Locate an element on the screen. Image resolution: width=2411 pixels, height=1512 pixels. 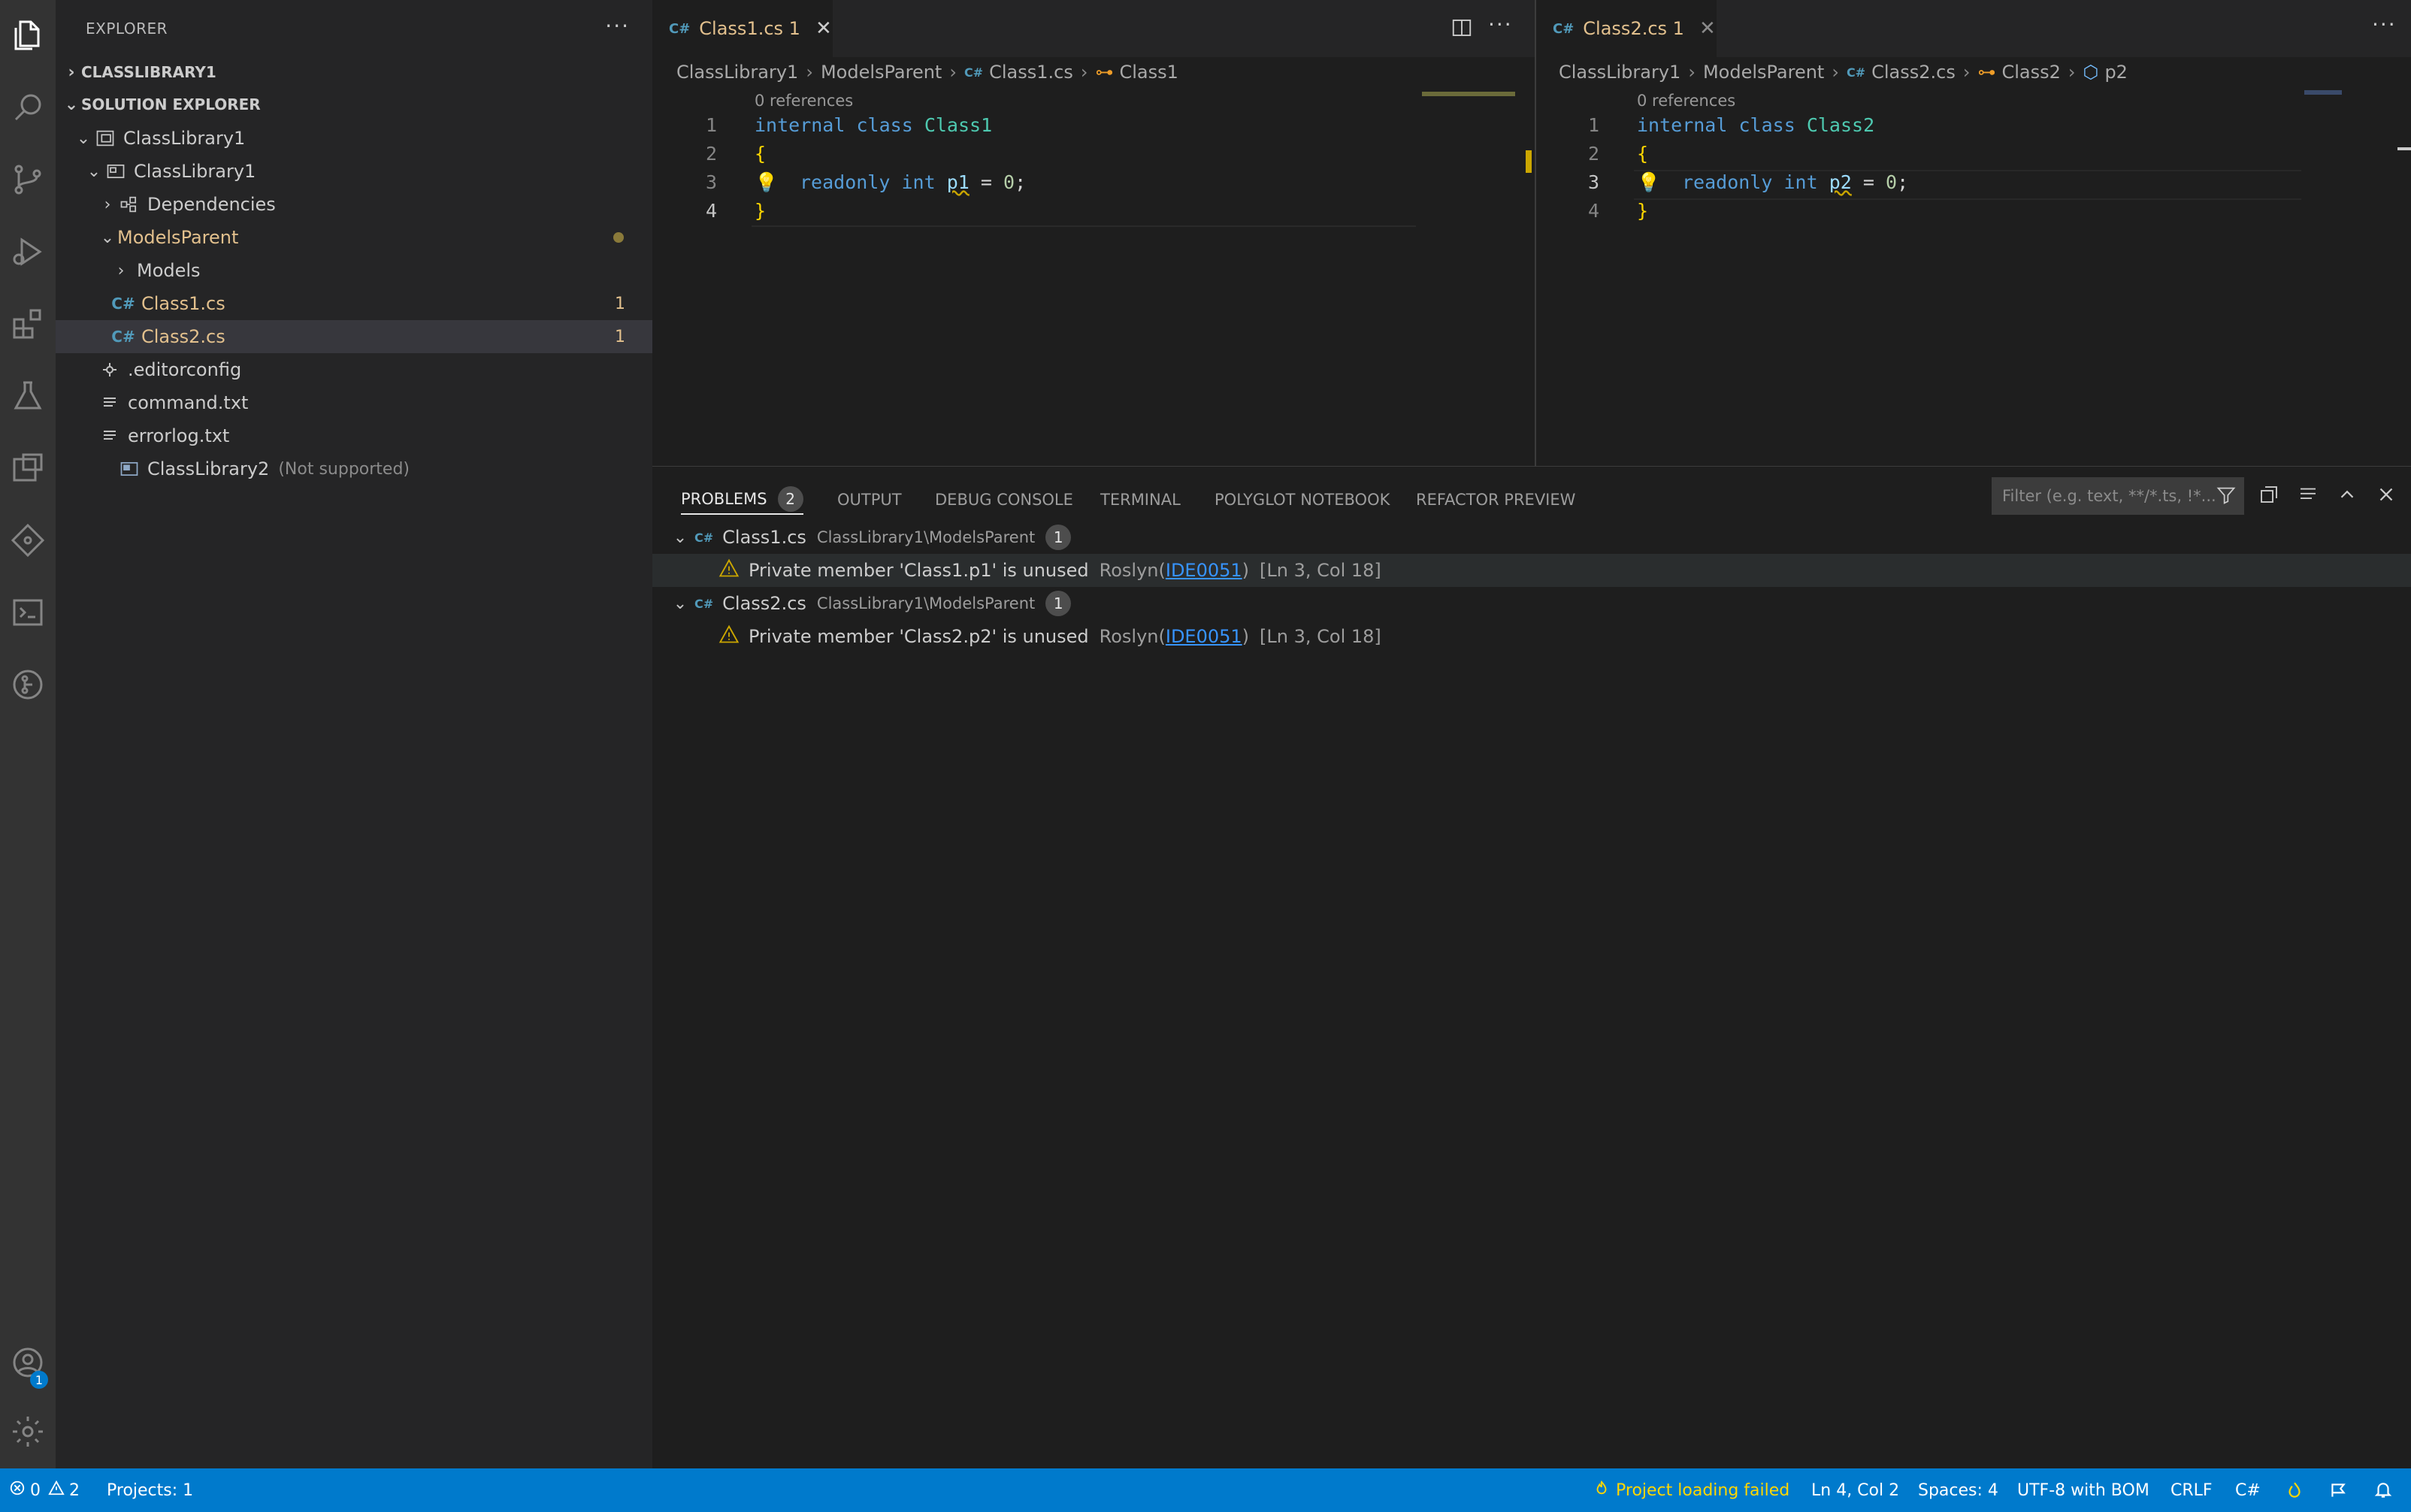
notifications-bell-icon is located at coordinates (2383, 1490).